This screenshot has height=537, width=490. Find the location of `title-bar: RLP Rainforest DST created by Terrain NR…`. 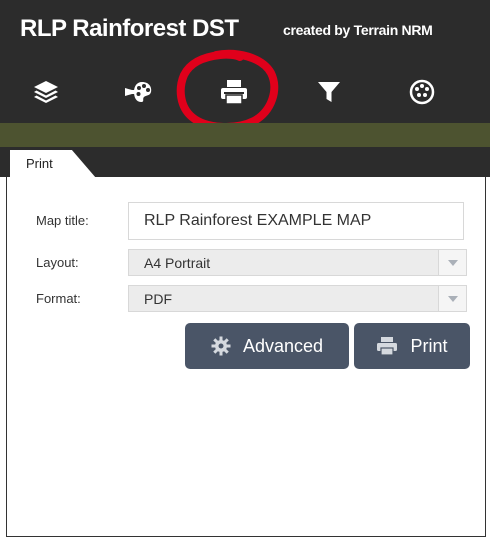

title-bar: RLP Rainforest DST created by Terrain NR… is located at coordinates (245, 30).